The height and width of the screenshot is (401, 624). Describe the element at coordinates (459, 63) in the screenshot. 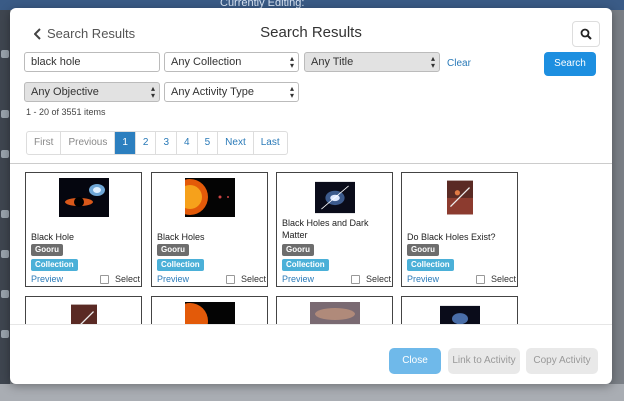

I see `clear-link: Clear` at that location.